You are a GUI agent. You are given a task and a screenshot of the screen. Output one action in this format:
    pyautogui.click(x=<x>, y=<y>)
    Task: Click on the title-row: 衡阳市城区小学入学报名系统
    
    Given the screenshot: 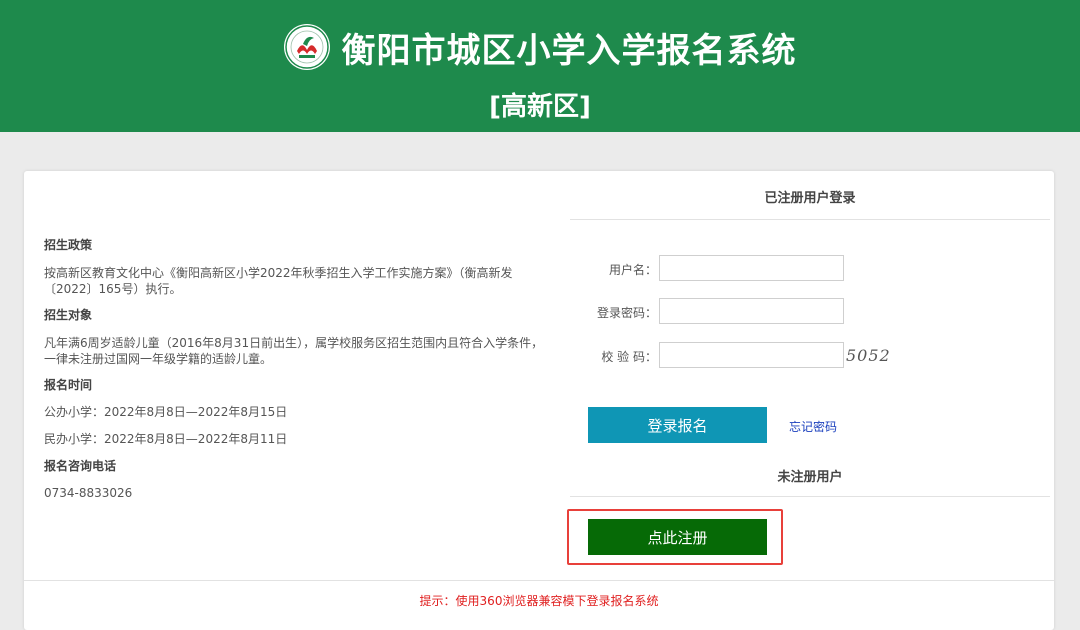 What is the action you would take?
    pyautogui.click(x=540, y=47)
    